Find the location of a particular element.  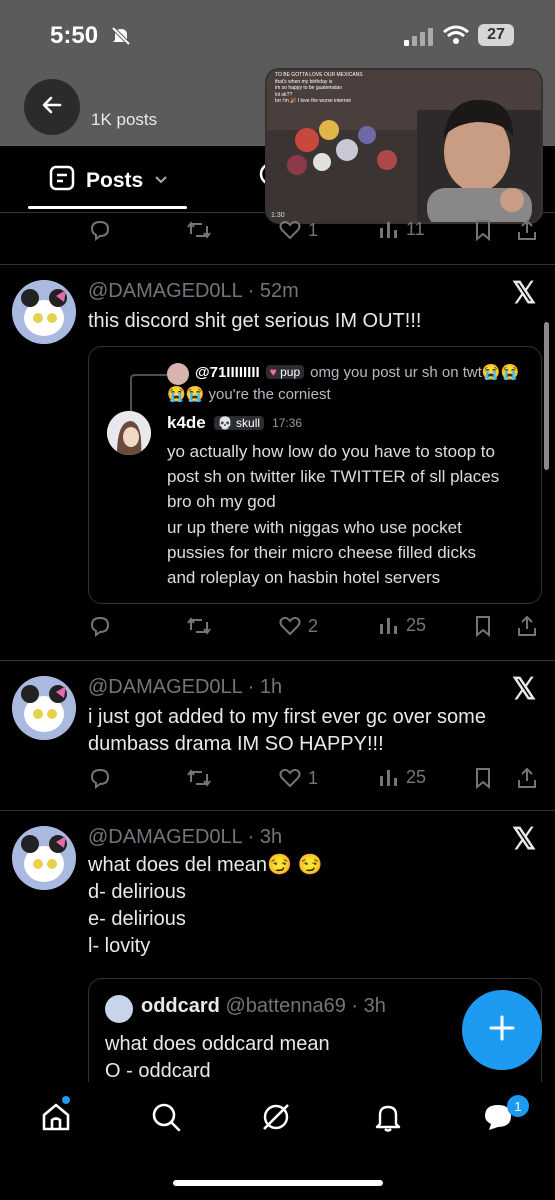

nav-search is located at coordinates (166, 1117).